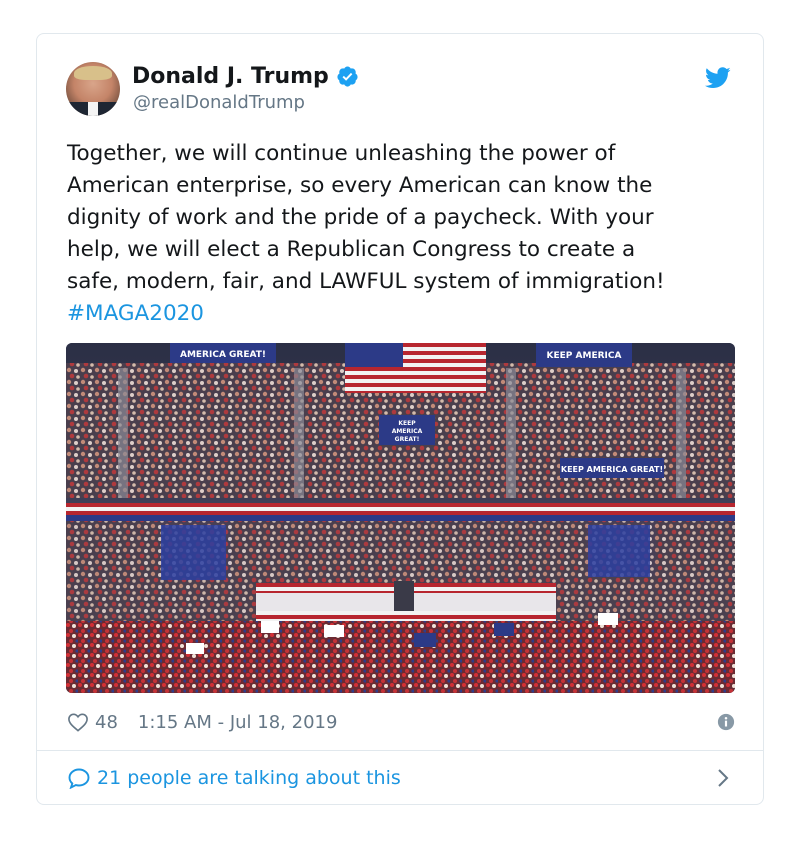  Describe the element at coordinates (726, 722) in the screenshot. I see `info-icon` at that location.